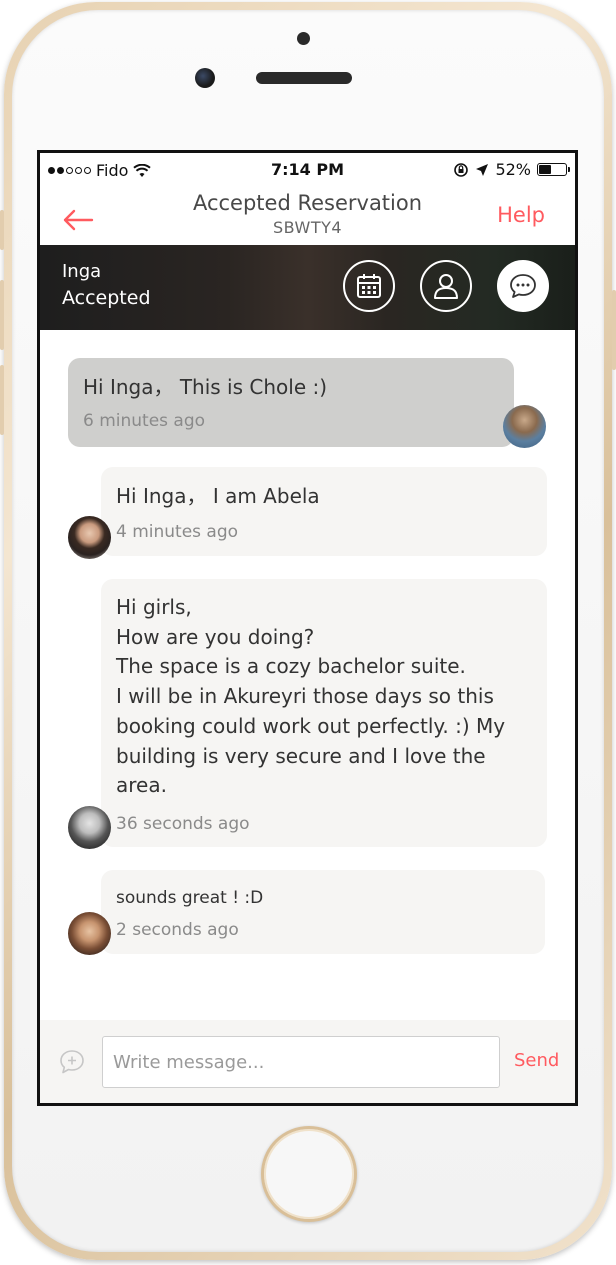  I want to click on message-bubble: sounds great ! :D 2 seconds ago, so click(323, 912).